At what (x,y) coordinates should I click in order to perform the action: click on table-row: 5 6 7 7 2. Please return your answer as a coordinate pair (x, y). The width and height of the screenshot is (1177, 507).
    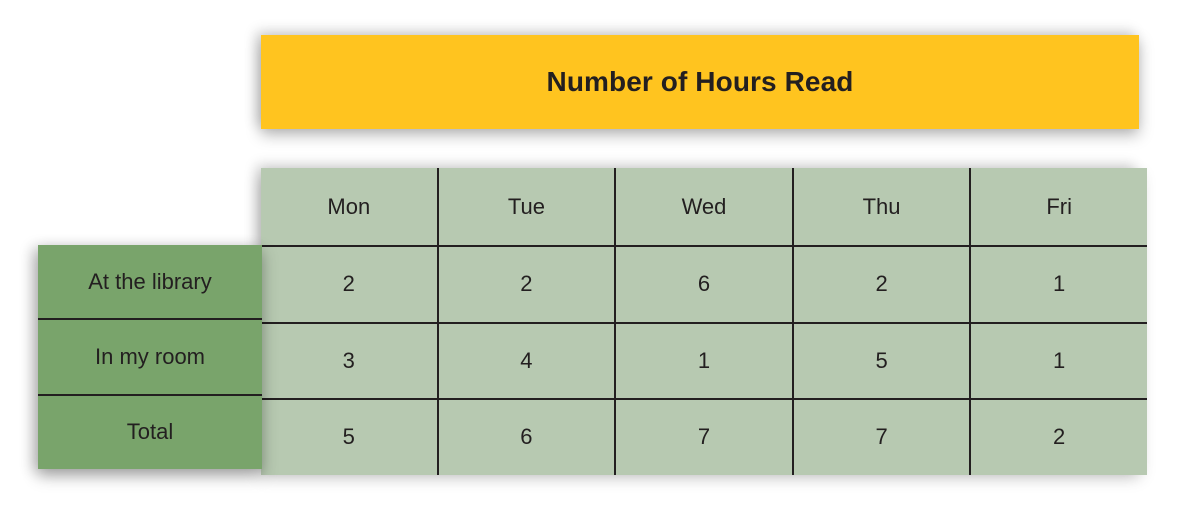
    Looking at the image, I should click on (704, 436).